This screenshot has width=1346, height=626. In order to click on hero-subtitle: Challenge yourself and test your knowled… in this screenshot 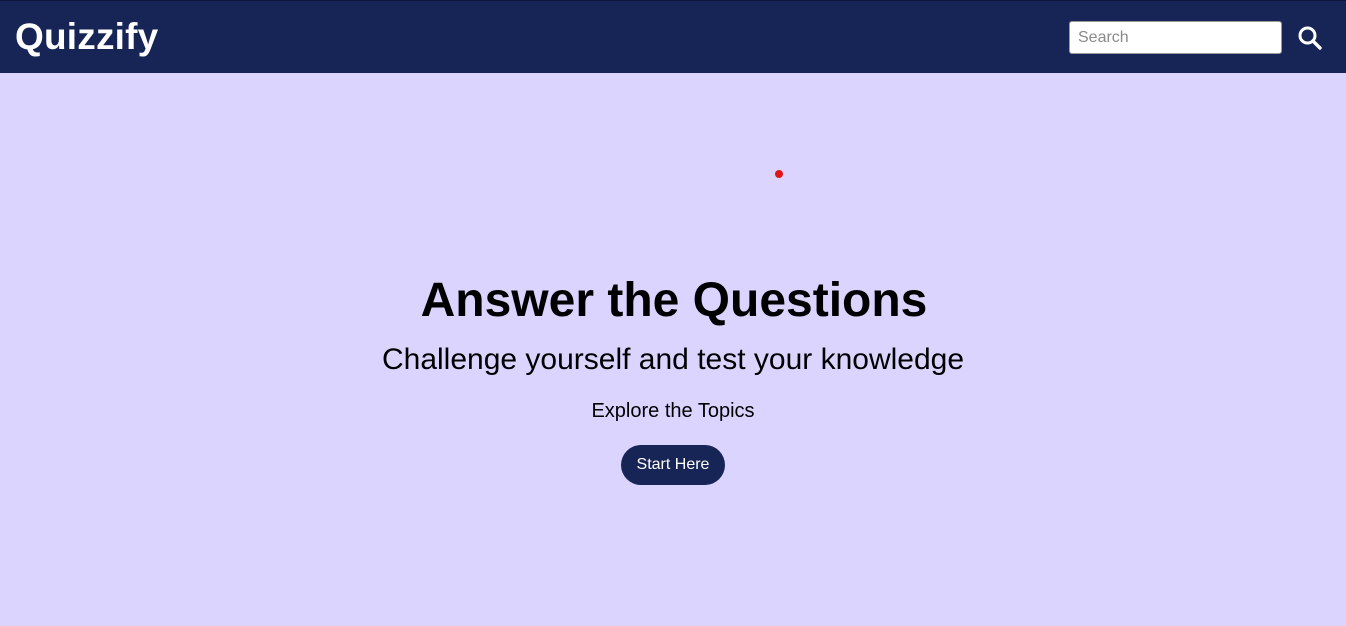, I will do `click(673, 359)`.